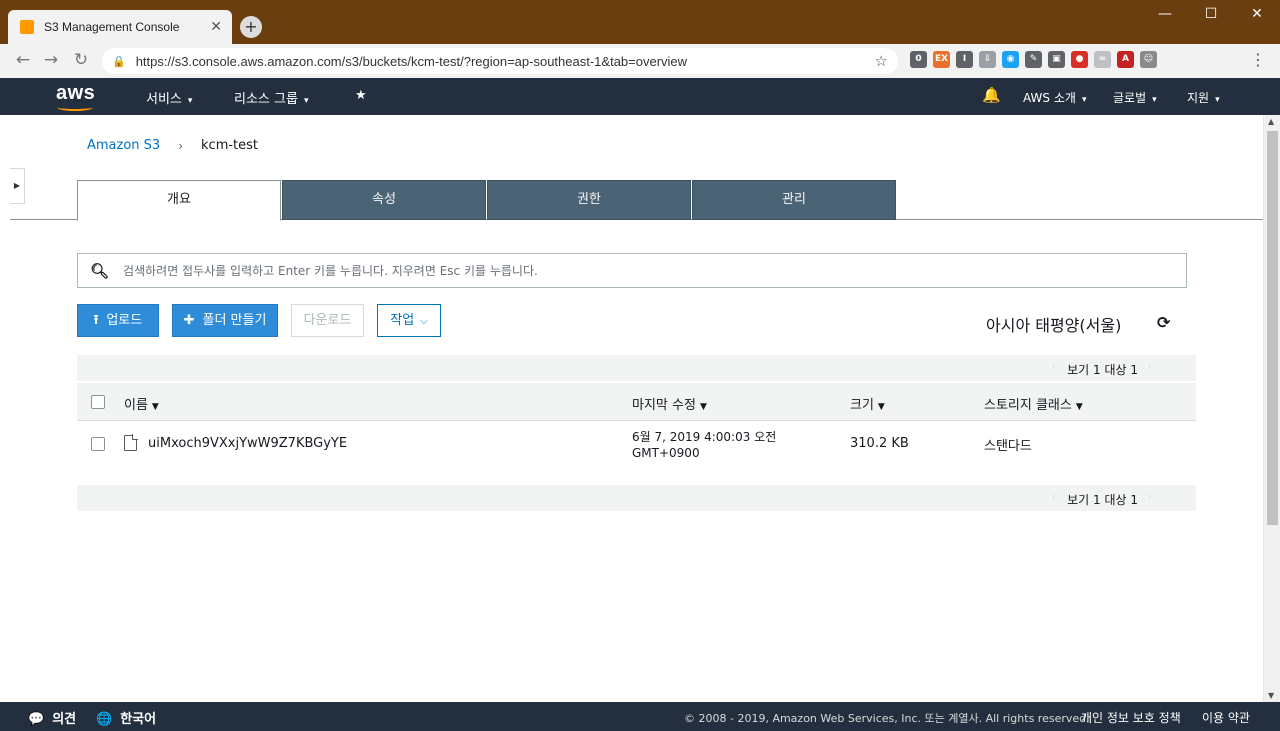  I want to click on column-size-label: 크기, so click(862, 405).